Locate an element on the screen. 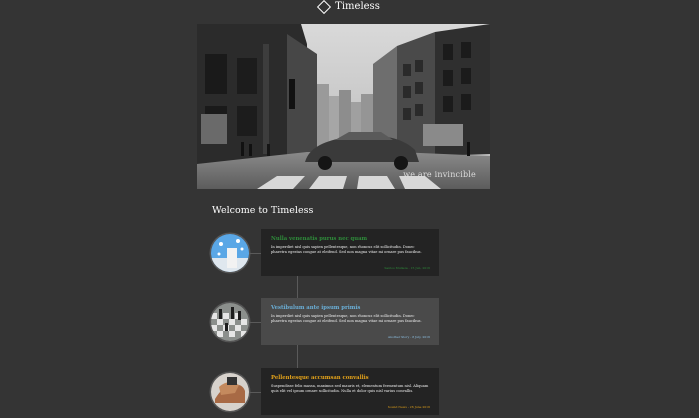  timeline-card-meta: Santos Mulleza - 15 Jun, 2016 is located at coordinates (407, 268).